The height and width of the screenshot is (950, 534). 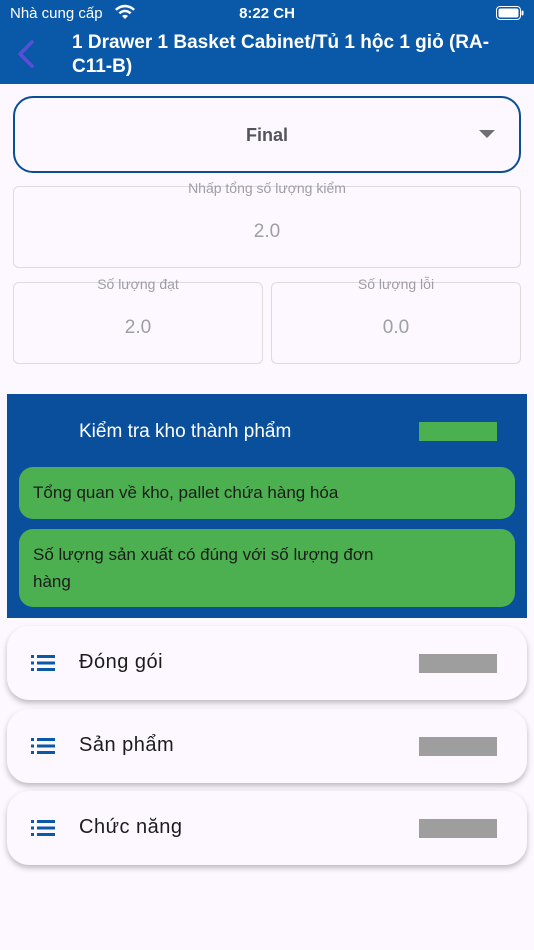 What do you see at coordinates (510, 13) in the screenshot?
I see `battery-icon` at bounding box center [510, 13].